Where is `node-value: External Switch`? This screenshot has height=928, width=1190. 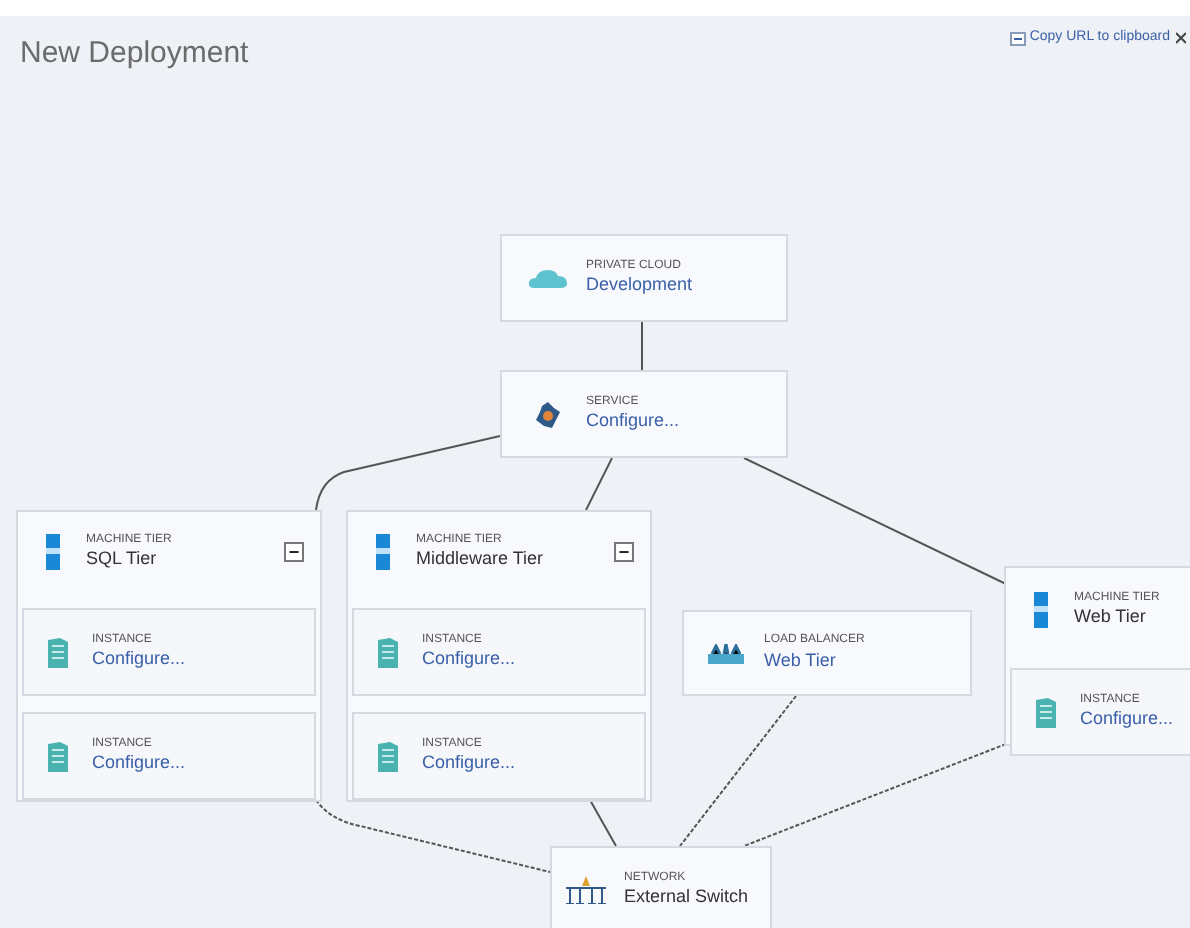 node-value: External Switch is located at coordinates (686, 897).